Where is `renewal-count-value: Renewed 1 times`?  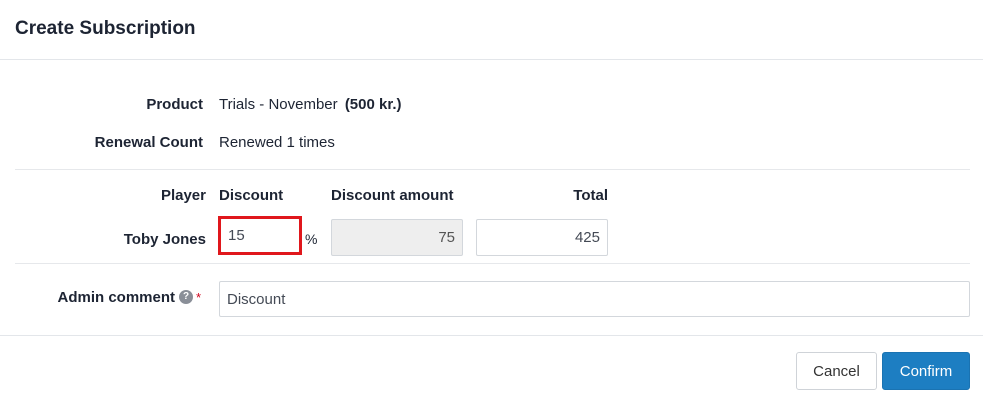
renewal-count-value: Renewed 1 times is located at coordinates (277, 142).